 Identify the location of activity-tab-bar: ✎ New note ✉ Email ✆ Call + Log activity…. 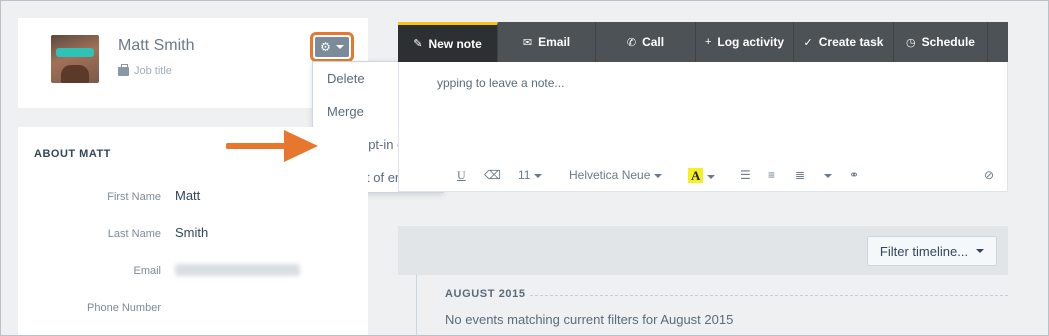
(703, 42).